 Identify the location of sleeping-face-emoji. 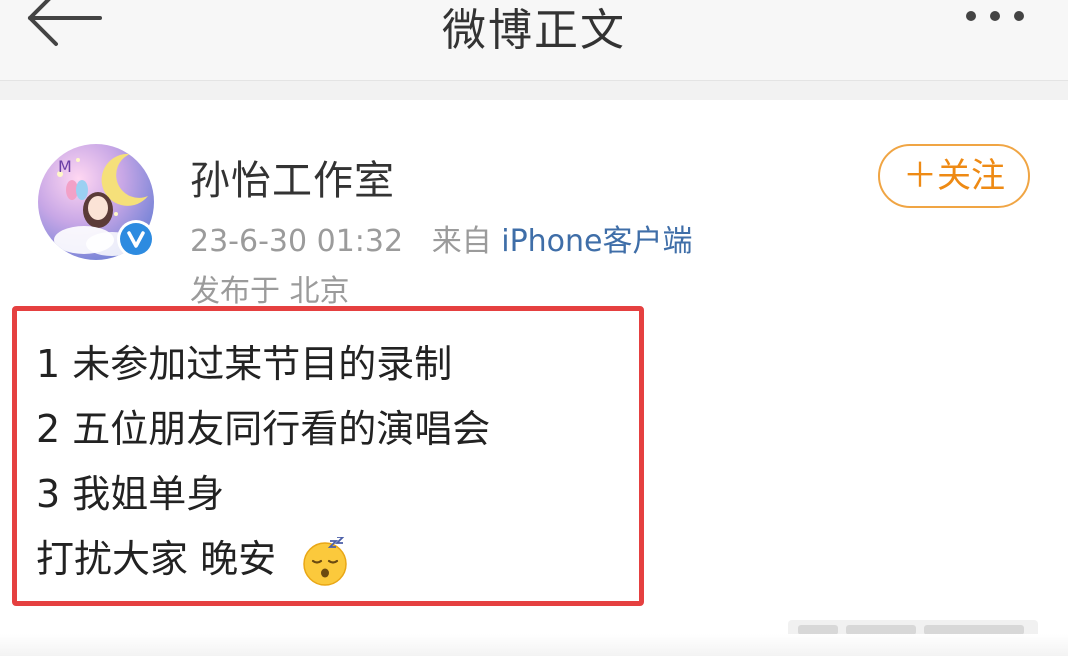
(325, 561).